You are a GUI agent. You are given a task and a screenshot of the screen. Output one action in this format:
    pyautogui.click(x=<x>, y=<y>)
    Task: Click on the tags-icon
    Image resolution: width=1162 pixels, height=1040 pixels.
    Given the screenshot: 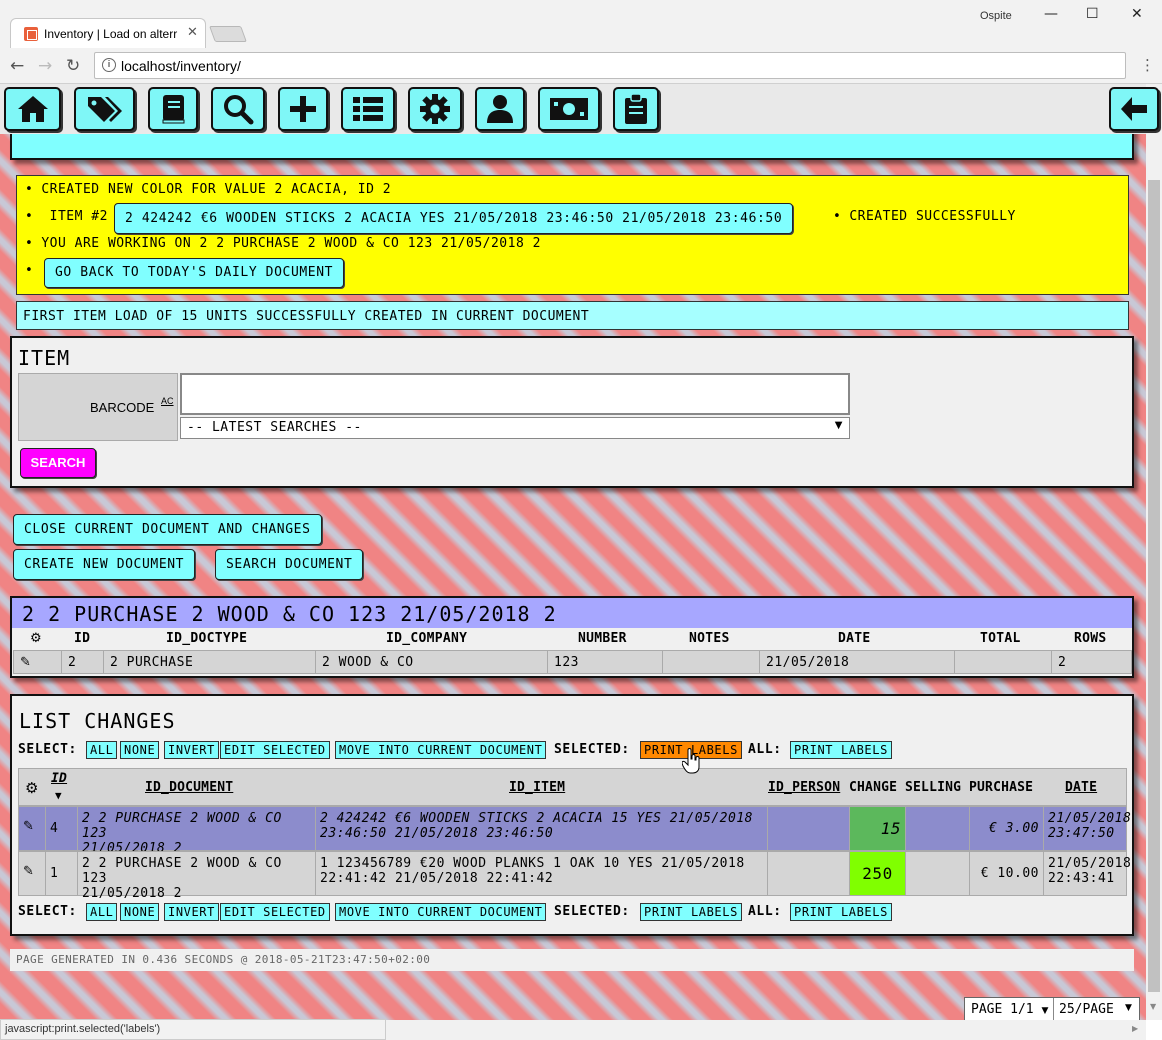 What is the action you would take?
    pyautogui.click(x=104, y=109)
    